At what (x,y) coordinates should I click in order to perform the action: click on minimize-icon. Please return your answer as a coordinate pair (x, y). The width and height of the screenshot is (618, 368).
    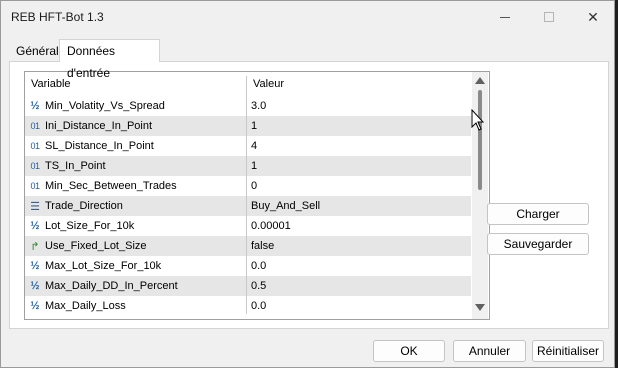
    Looking at the image, I should click on (505, 17).